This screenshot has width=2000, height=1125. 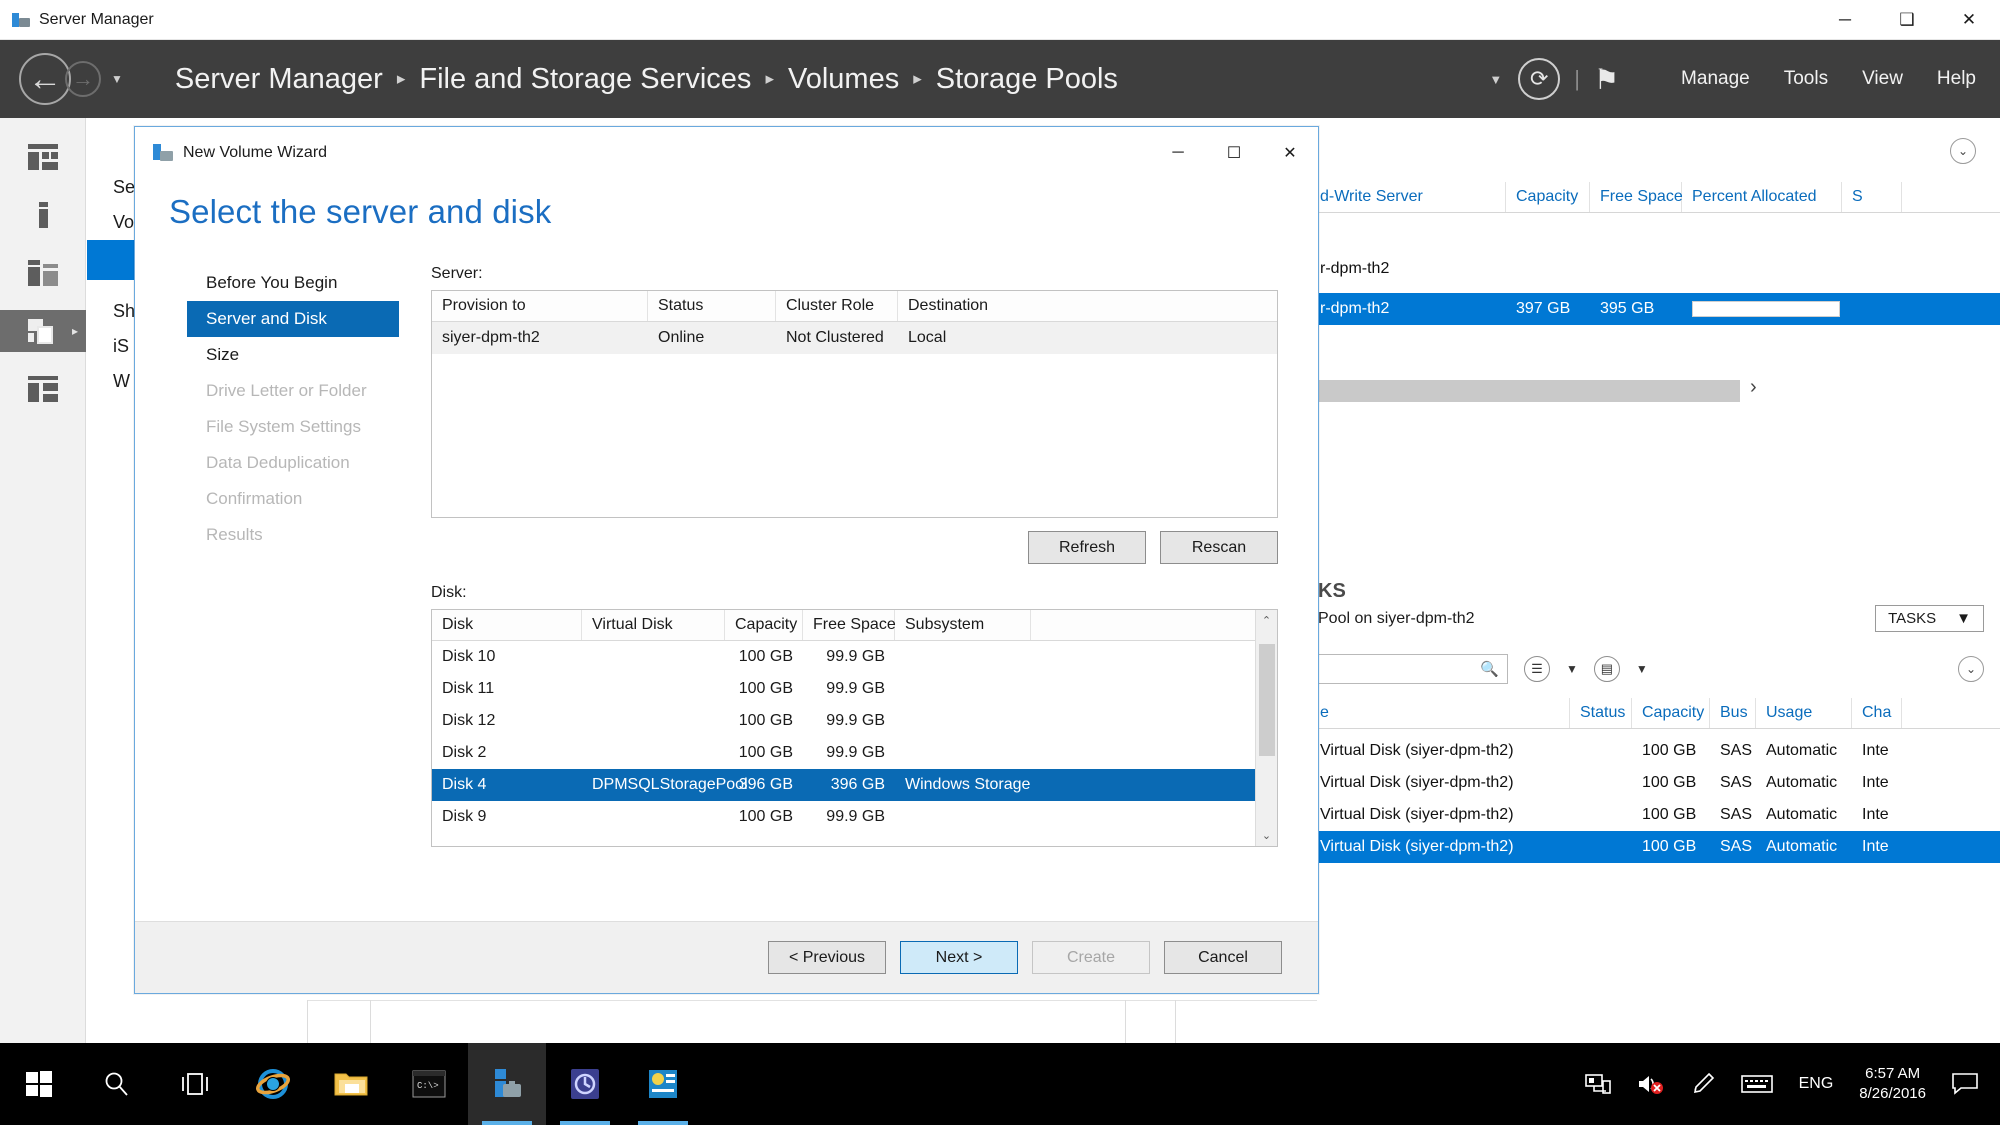 What do you see at coordinates (1715, 79) in the screenshot?
I see `menu-manage: Manage` at bounding box center [1715, 79].